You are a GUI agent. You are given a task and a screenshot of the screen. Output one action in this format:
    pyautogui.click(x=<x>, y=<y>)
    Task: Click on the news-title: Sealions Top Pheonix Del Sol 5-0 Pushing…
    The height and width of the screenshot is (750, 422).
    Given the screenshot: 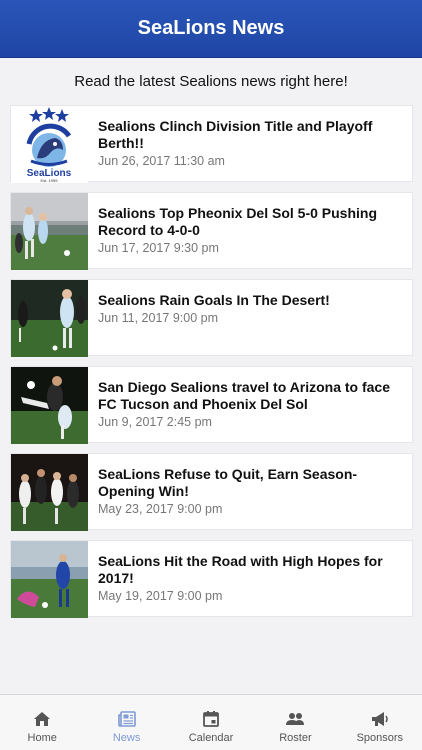 What is the action you would take?
    pyautogui.click(x=238, y=221)
    